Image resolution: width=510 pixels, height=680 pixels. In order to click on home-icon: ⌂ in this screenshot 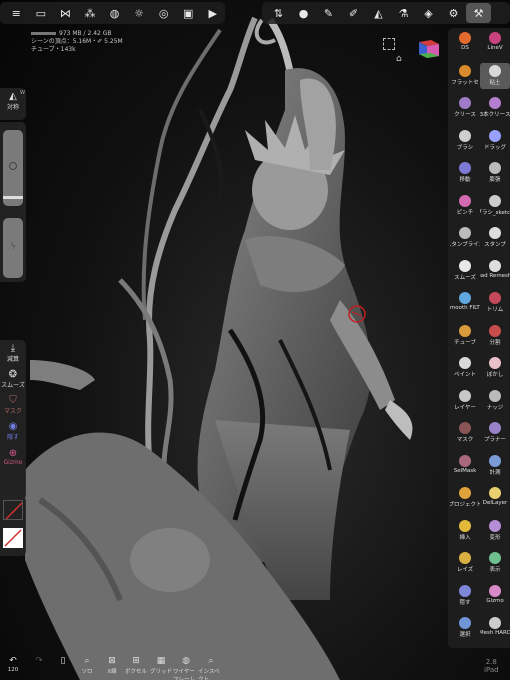, I will do `click(399, 59)`.